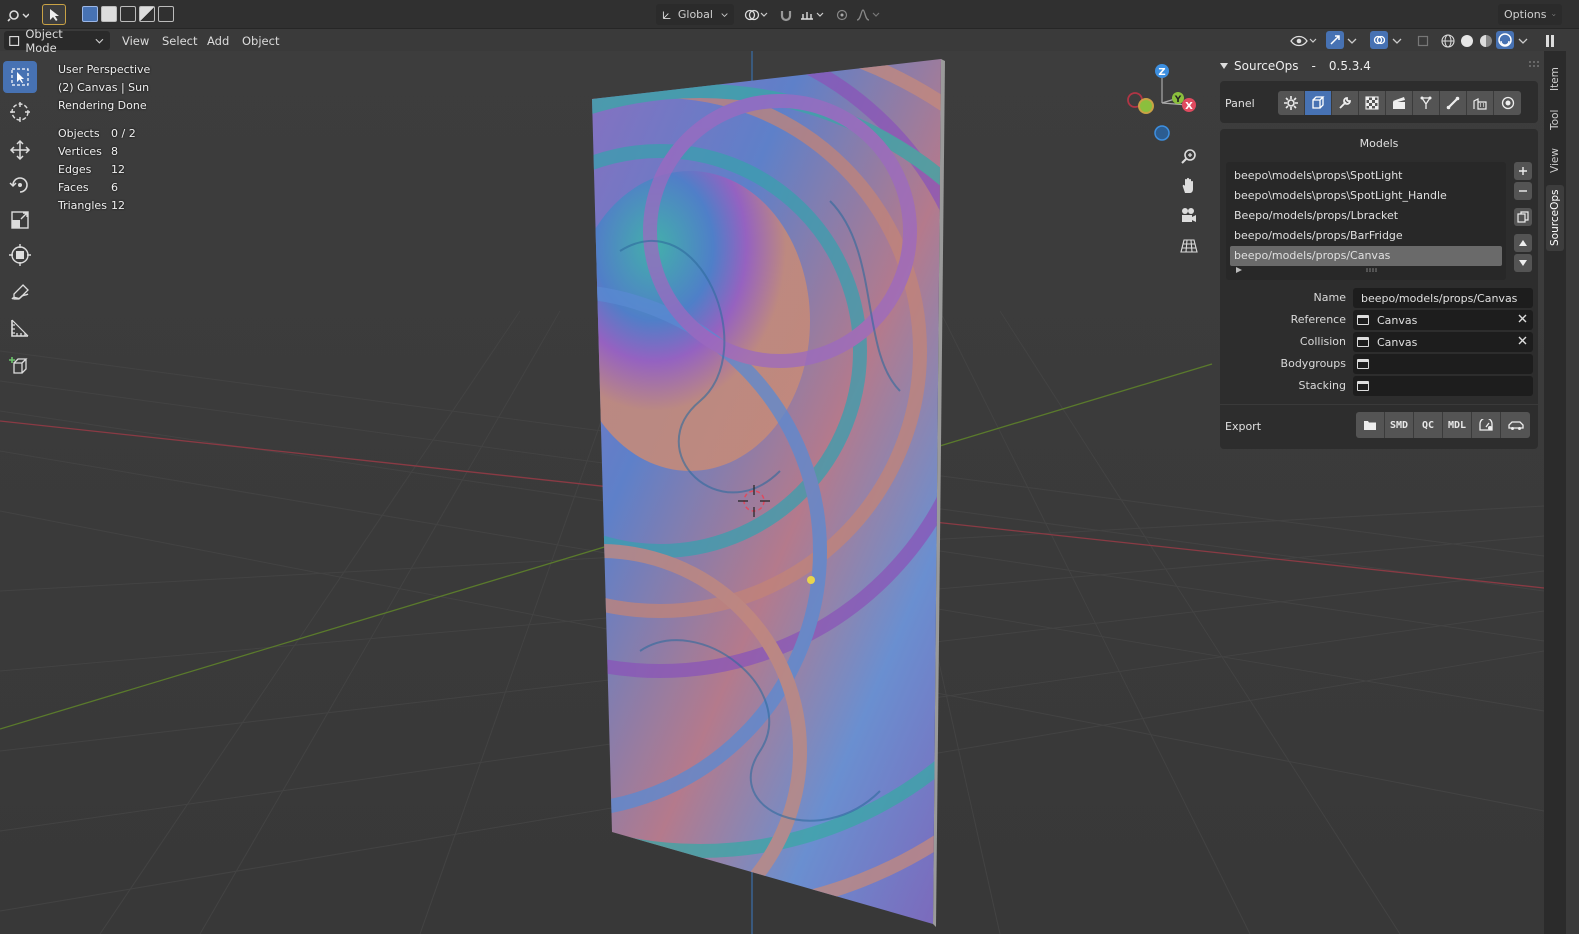 The height and width of the screenshot is (934, 1579). What do you see at coordinates (869, 14) in the screenshot?
I see `proportional-falloff-dropdown` at bounding box center [869, 14].